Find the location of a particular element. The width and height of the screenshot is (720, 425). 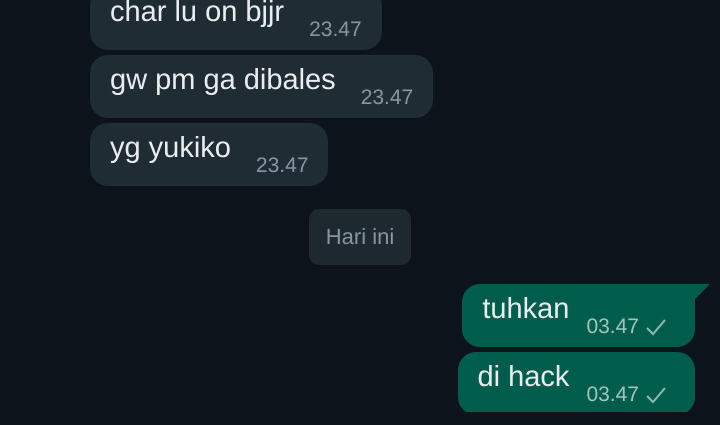

message-text: gw pm ga dibales is located at coordinates (223, 80).